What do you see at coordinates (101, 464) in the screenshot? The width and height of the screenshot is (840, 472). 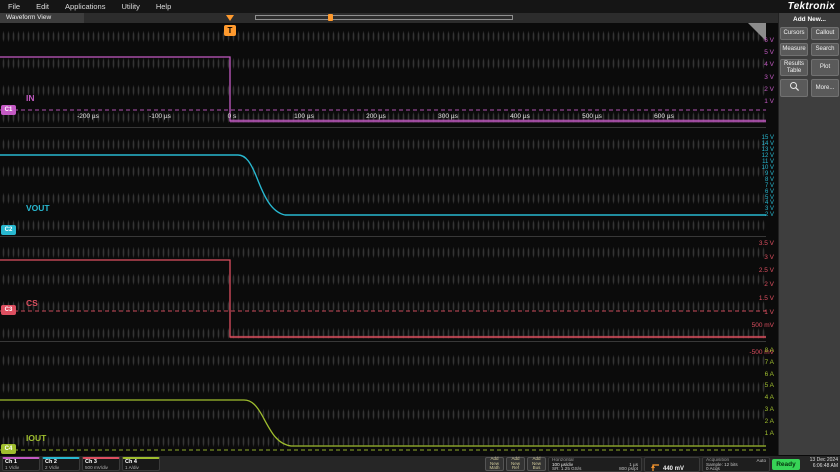 I see `ch3-badge: Ch 3 500 mV/div 1 MΩ 20 MHz` at bounding box center [101, 464].